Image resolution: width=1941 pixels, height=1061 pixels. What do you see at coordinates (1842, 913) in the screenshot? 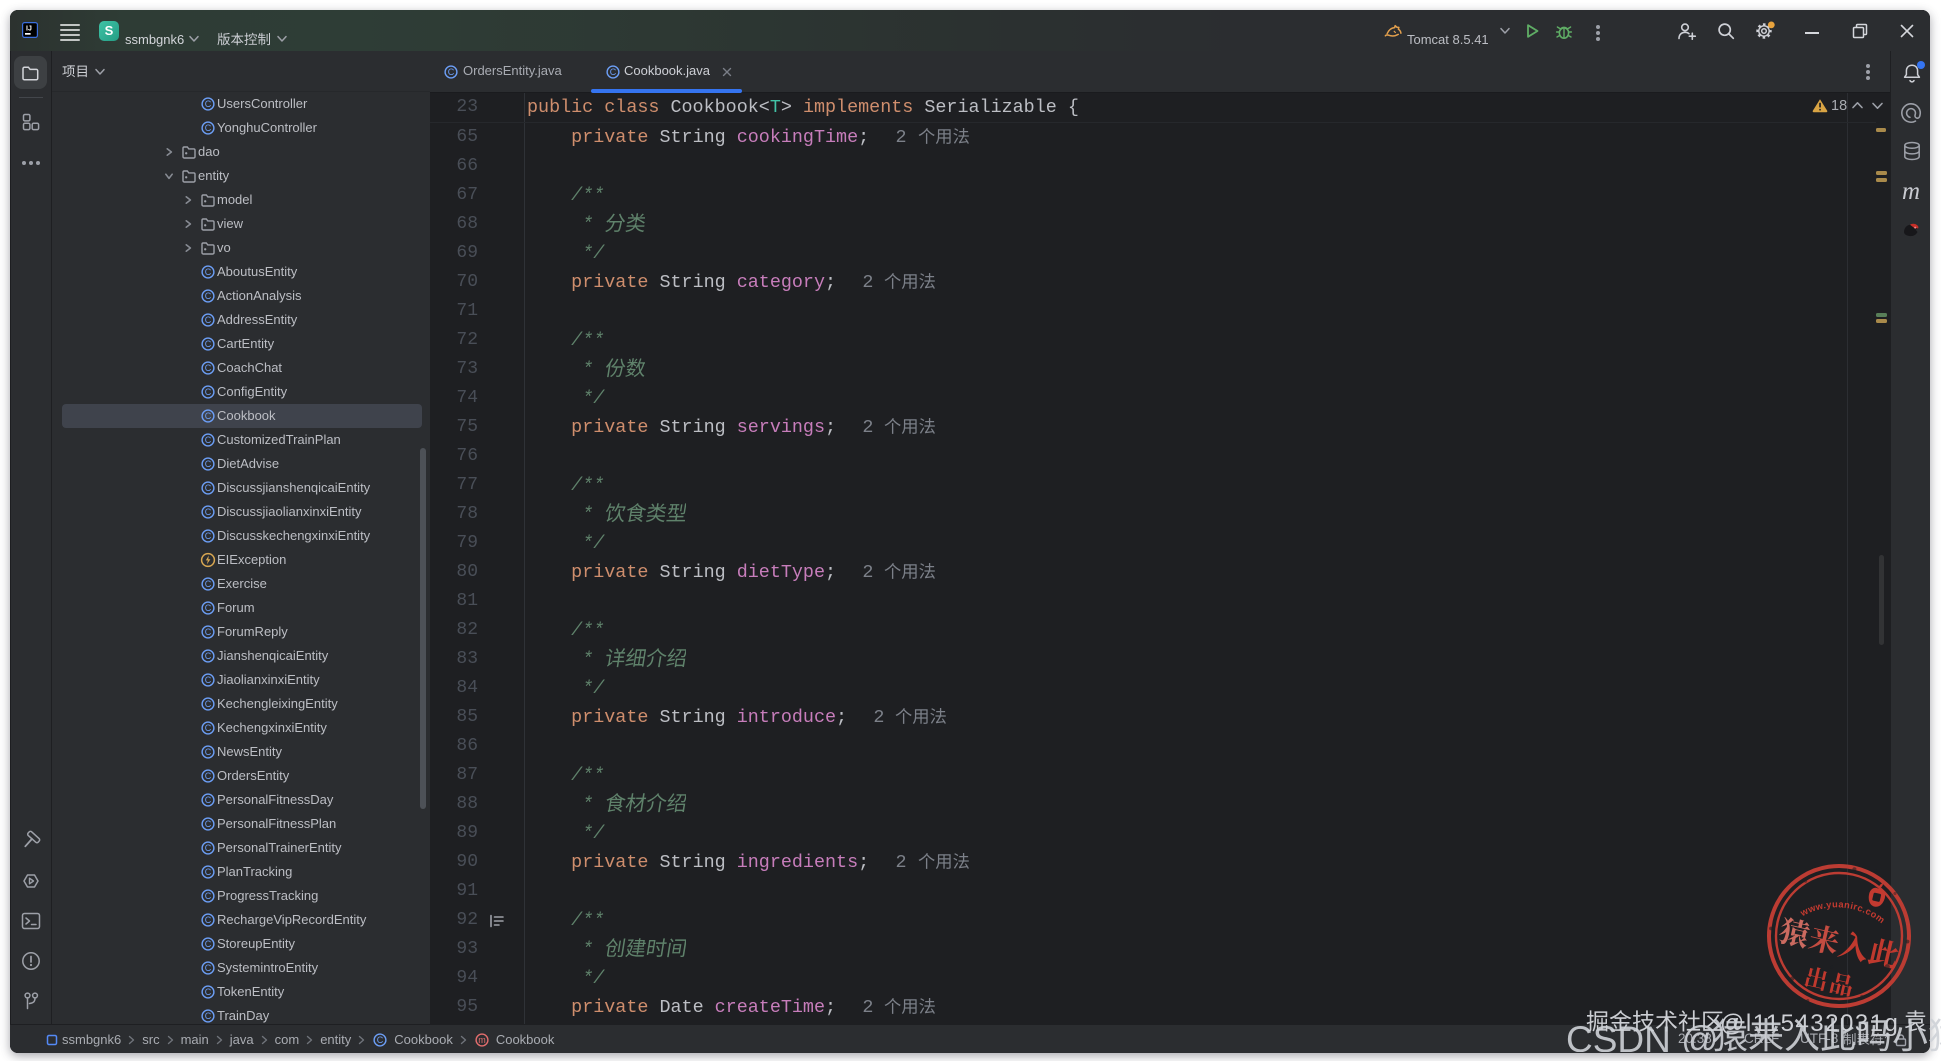
I see `svg-text: www.yuanirc.com` at bounding box center [1842, 913].